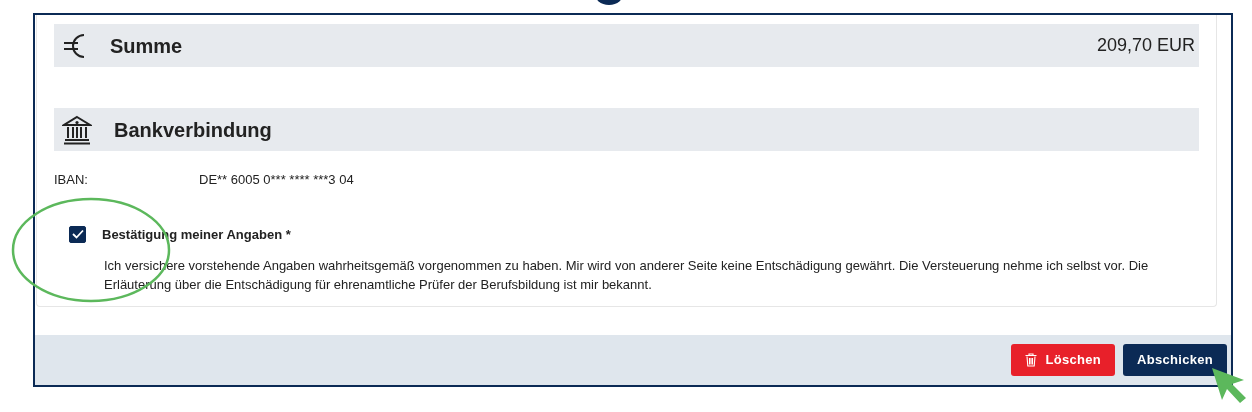  What do you see at coordinates (1175, 360) in the screenshot?
I see `submit-button: Abschicken` at bounding box center [1175, 360].